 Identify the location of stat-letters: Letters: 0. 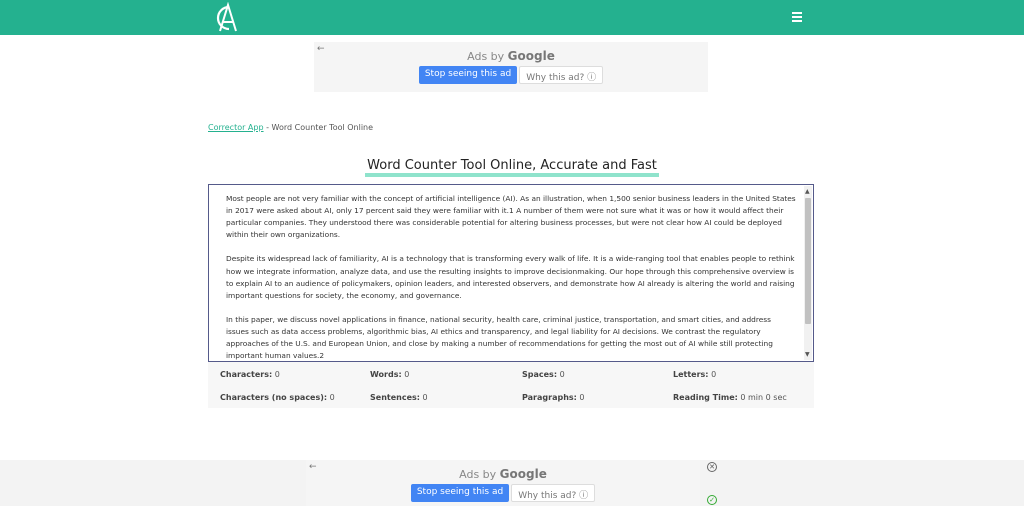
(695, 374).